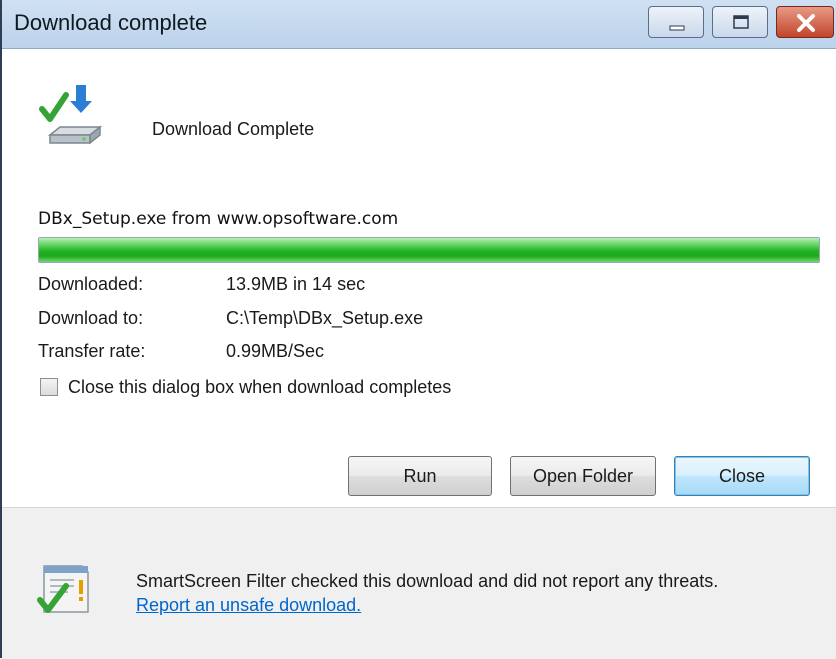  I want to click on transfer-rate-value: 0.99MB/Sec, so click(275, 351).